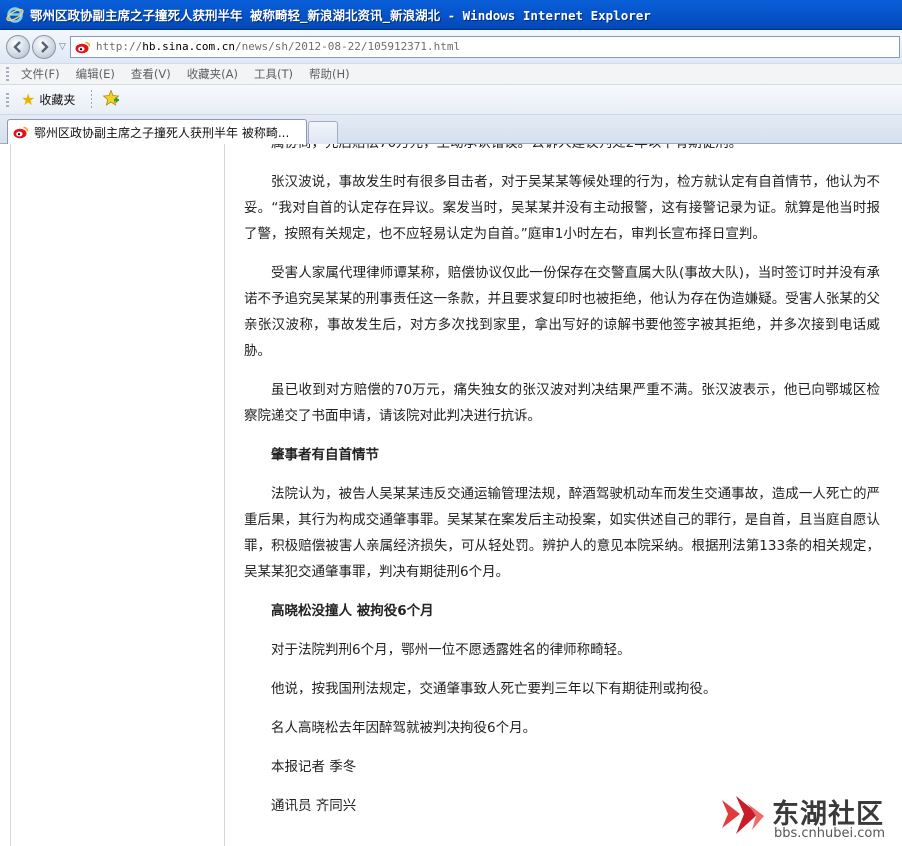  Describe the element at coordinates (451, 74) in the screenshot. I see `menu-bar: 文件(F) 编辑(E) 查看(V) 收藏夹(A) 工具(T) 帮助(H)` at that location.